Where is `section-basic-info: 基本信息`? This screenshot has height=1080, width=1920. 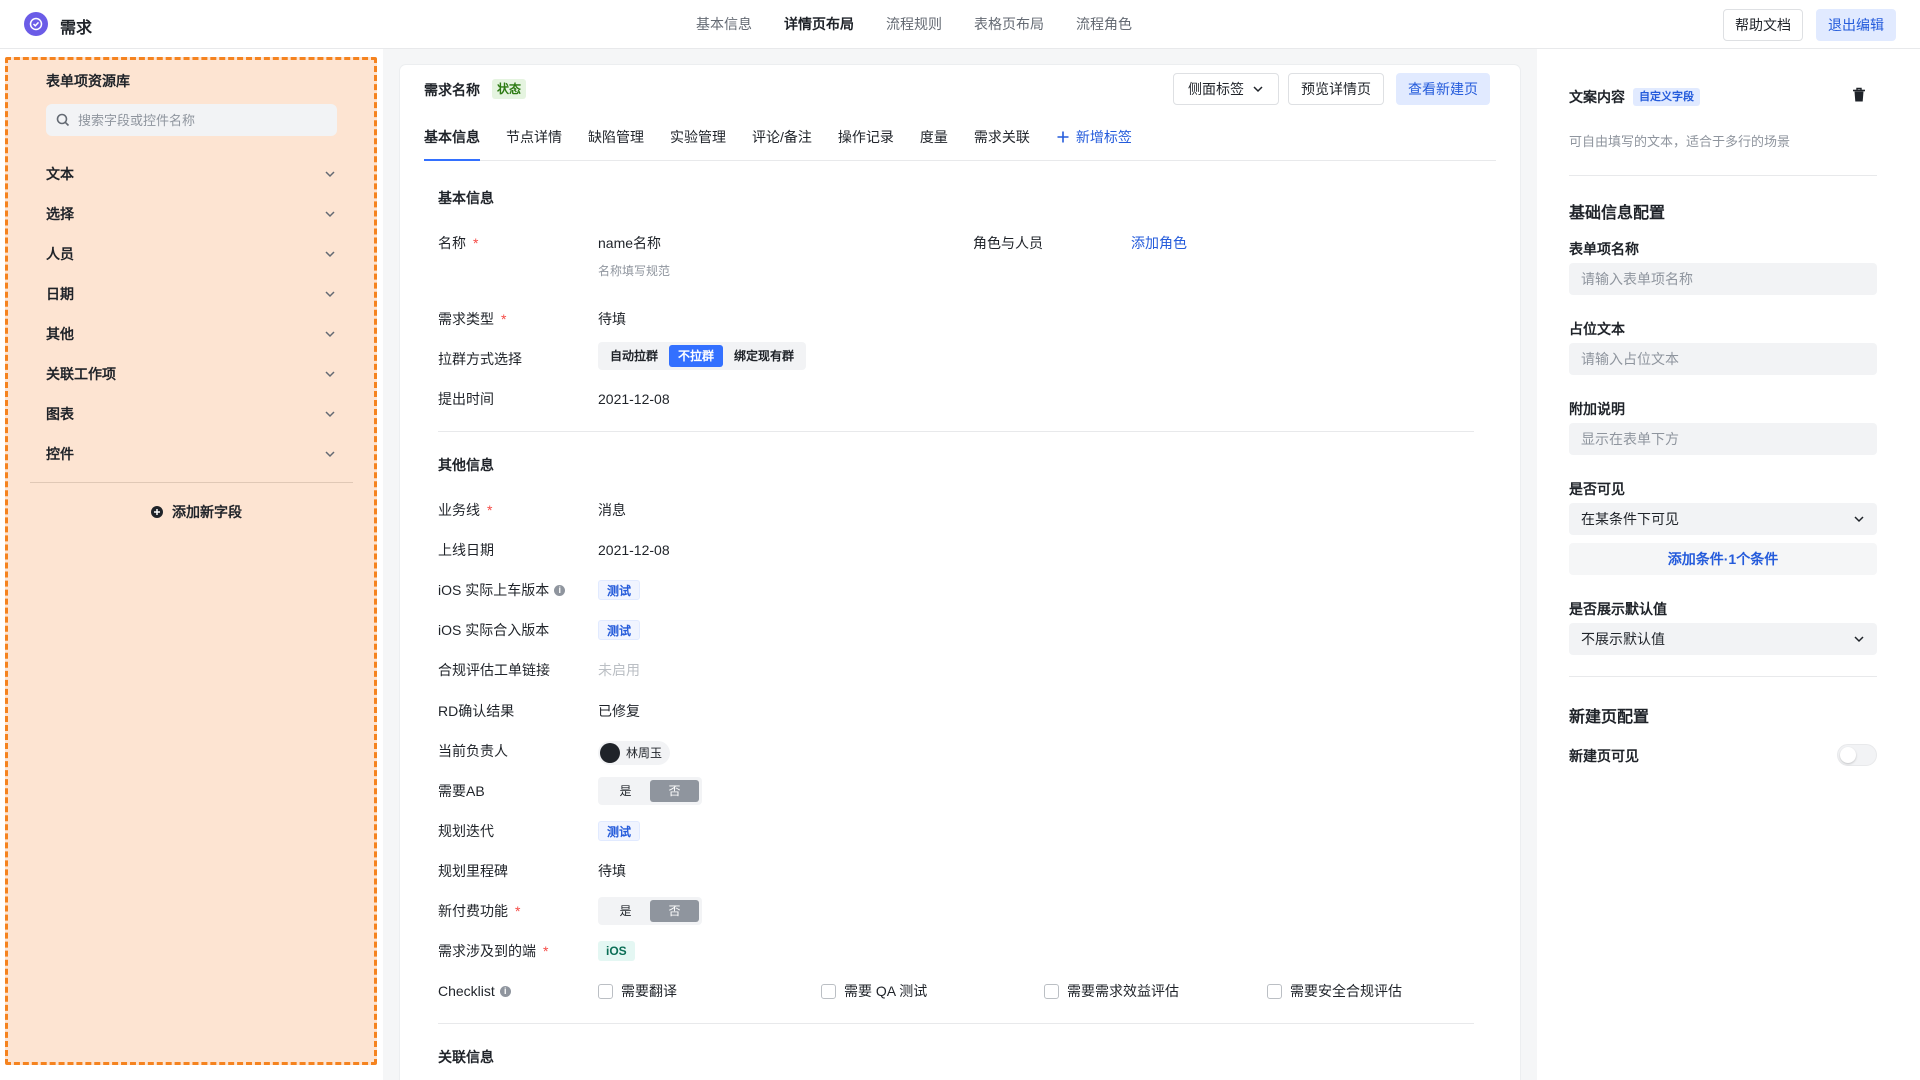
section-basic-info: 基本信息 is located at coordinates (466, 198).